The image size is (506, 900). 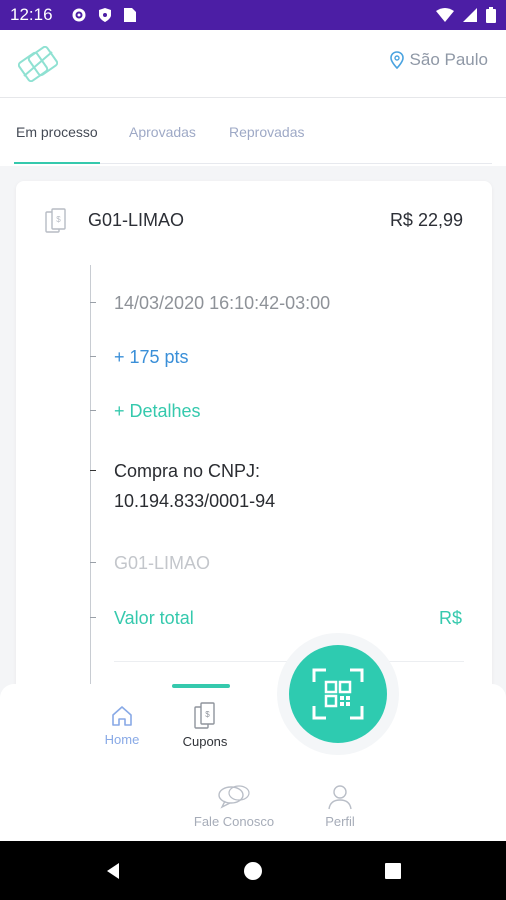 I want to click on tabs-bar: Em processo Aprovadas Reprovadas, so click(x=253, y=132).